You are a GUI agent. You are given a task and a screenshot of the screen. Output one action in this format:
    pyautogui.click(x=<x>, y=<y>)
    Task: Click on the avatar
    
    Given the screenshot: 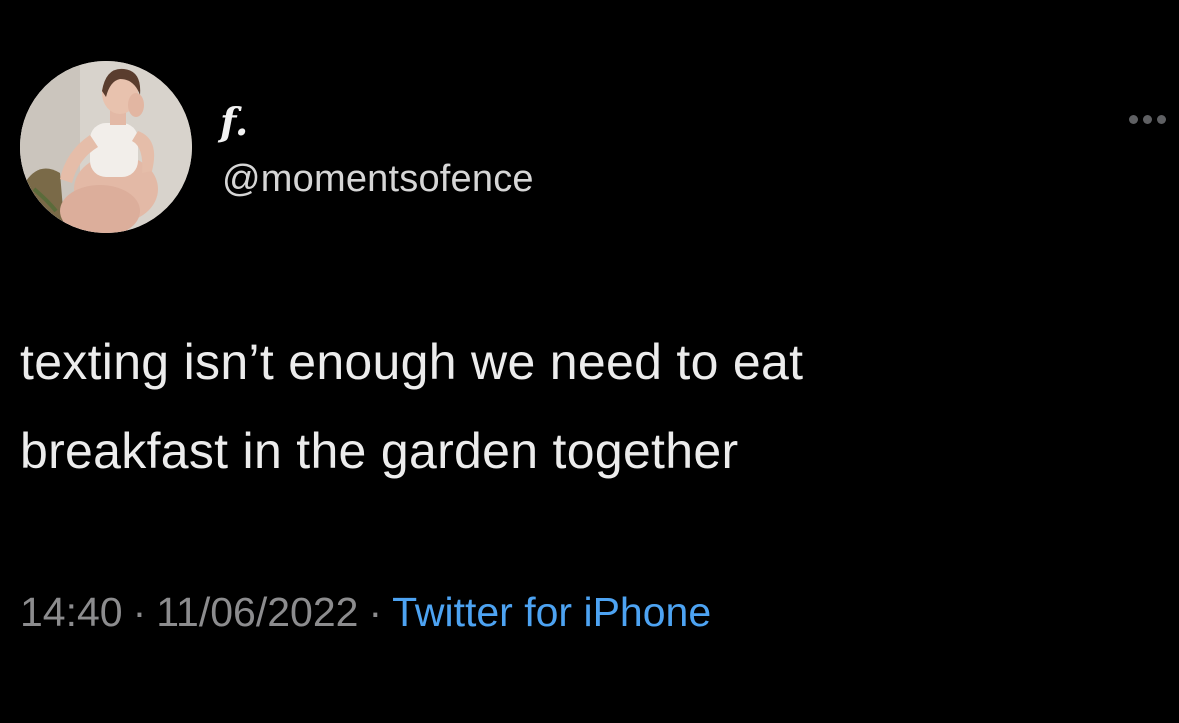 What is the action you would take?
    pyautogui.click(x=106, y=147)
    